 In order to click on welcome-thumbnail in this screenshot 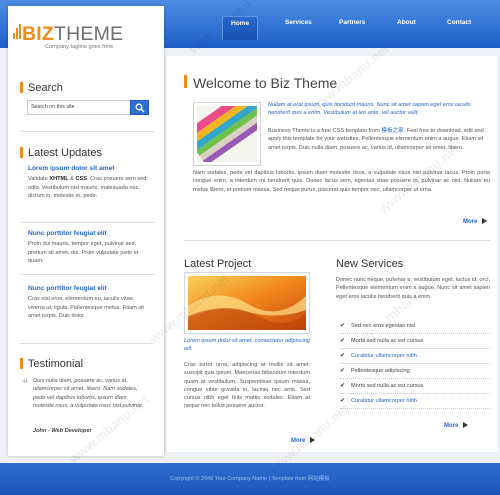, I will do `click(227, 126)`.